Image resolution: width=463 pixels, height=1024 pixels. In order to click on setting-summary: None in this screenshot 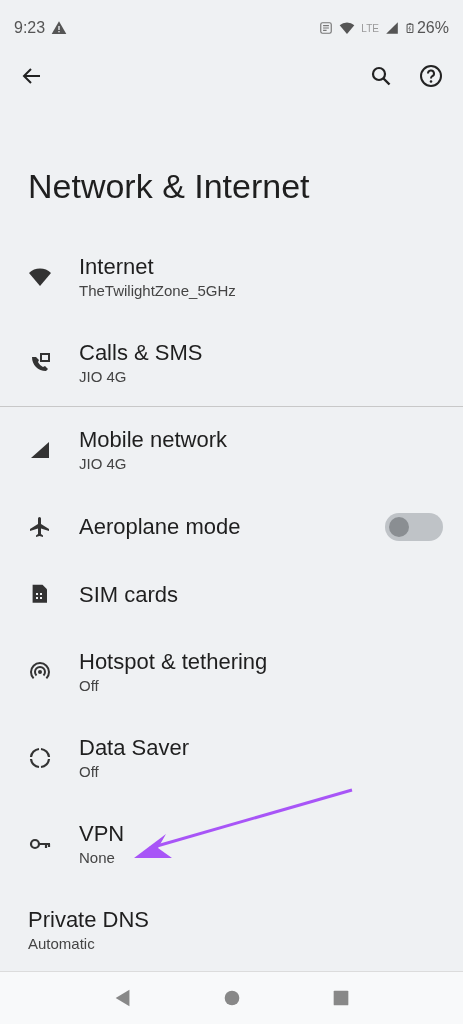, I will do `click(97, 858)`.